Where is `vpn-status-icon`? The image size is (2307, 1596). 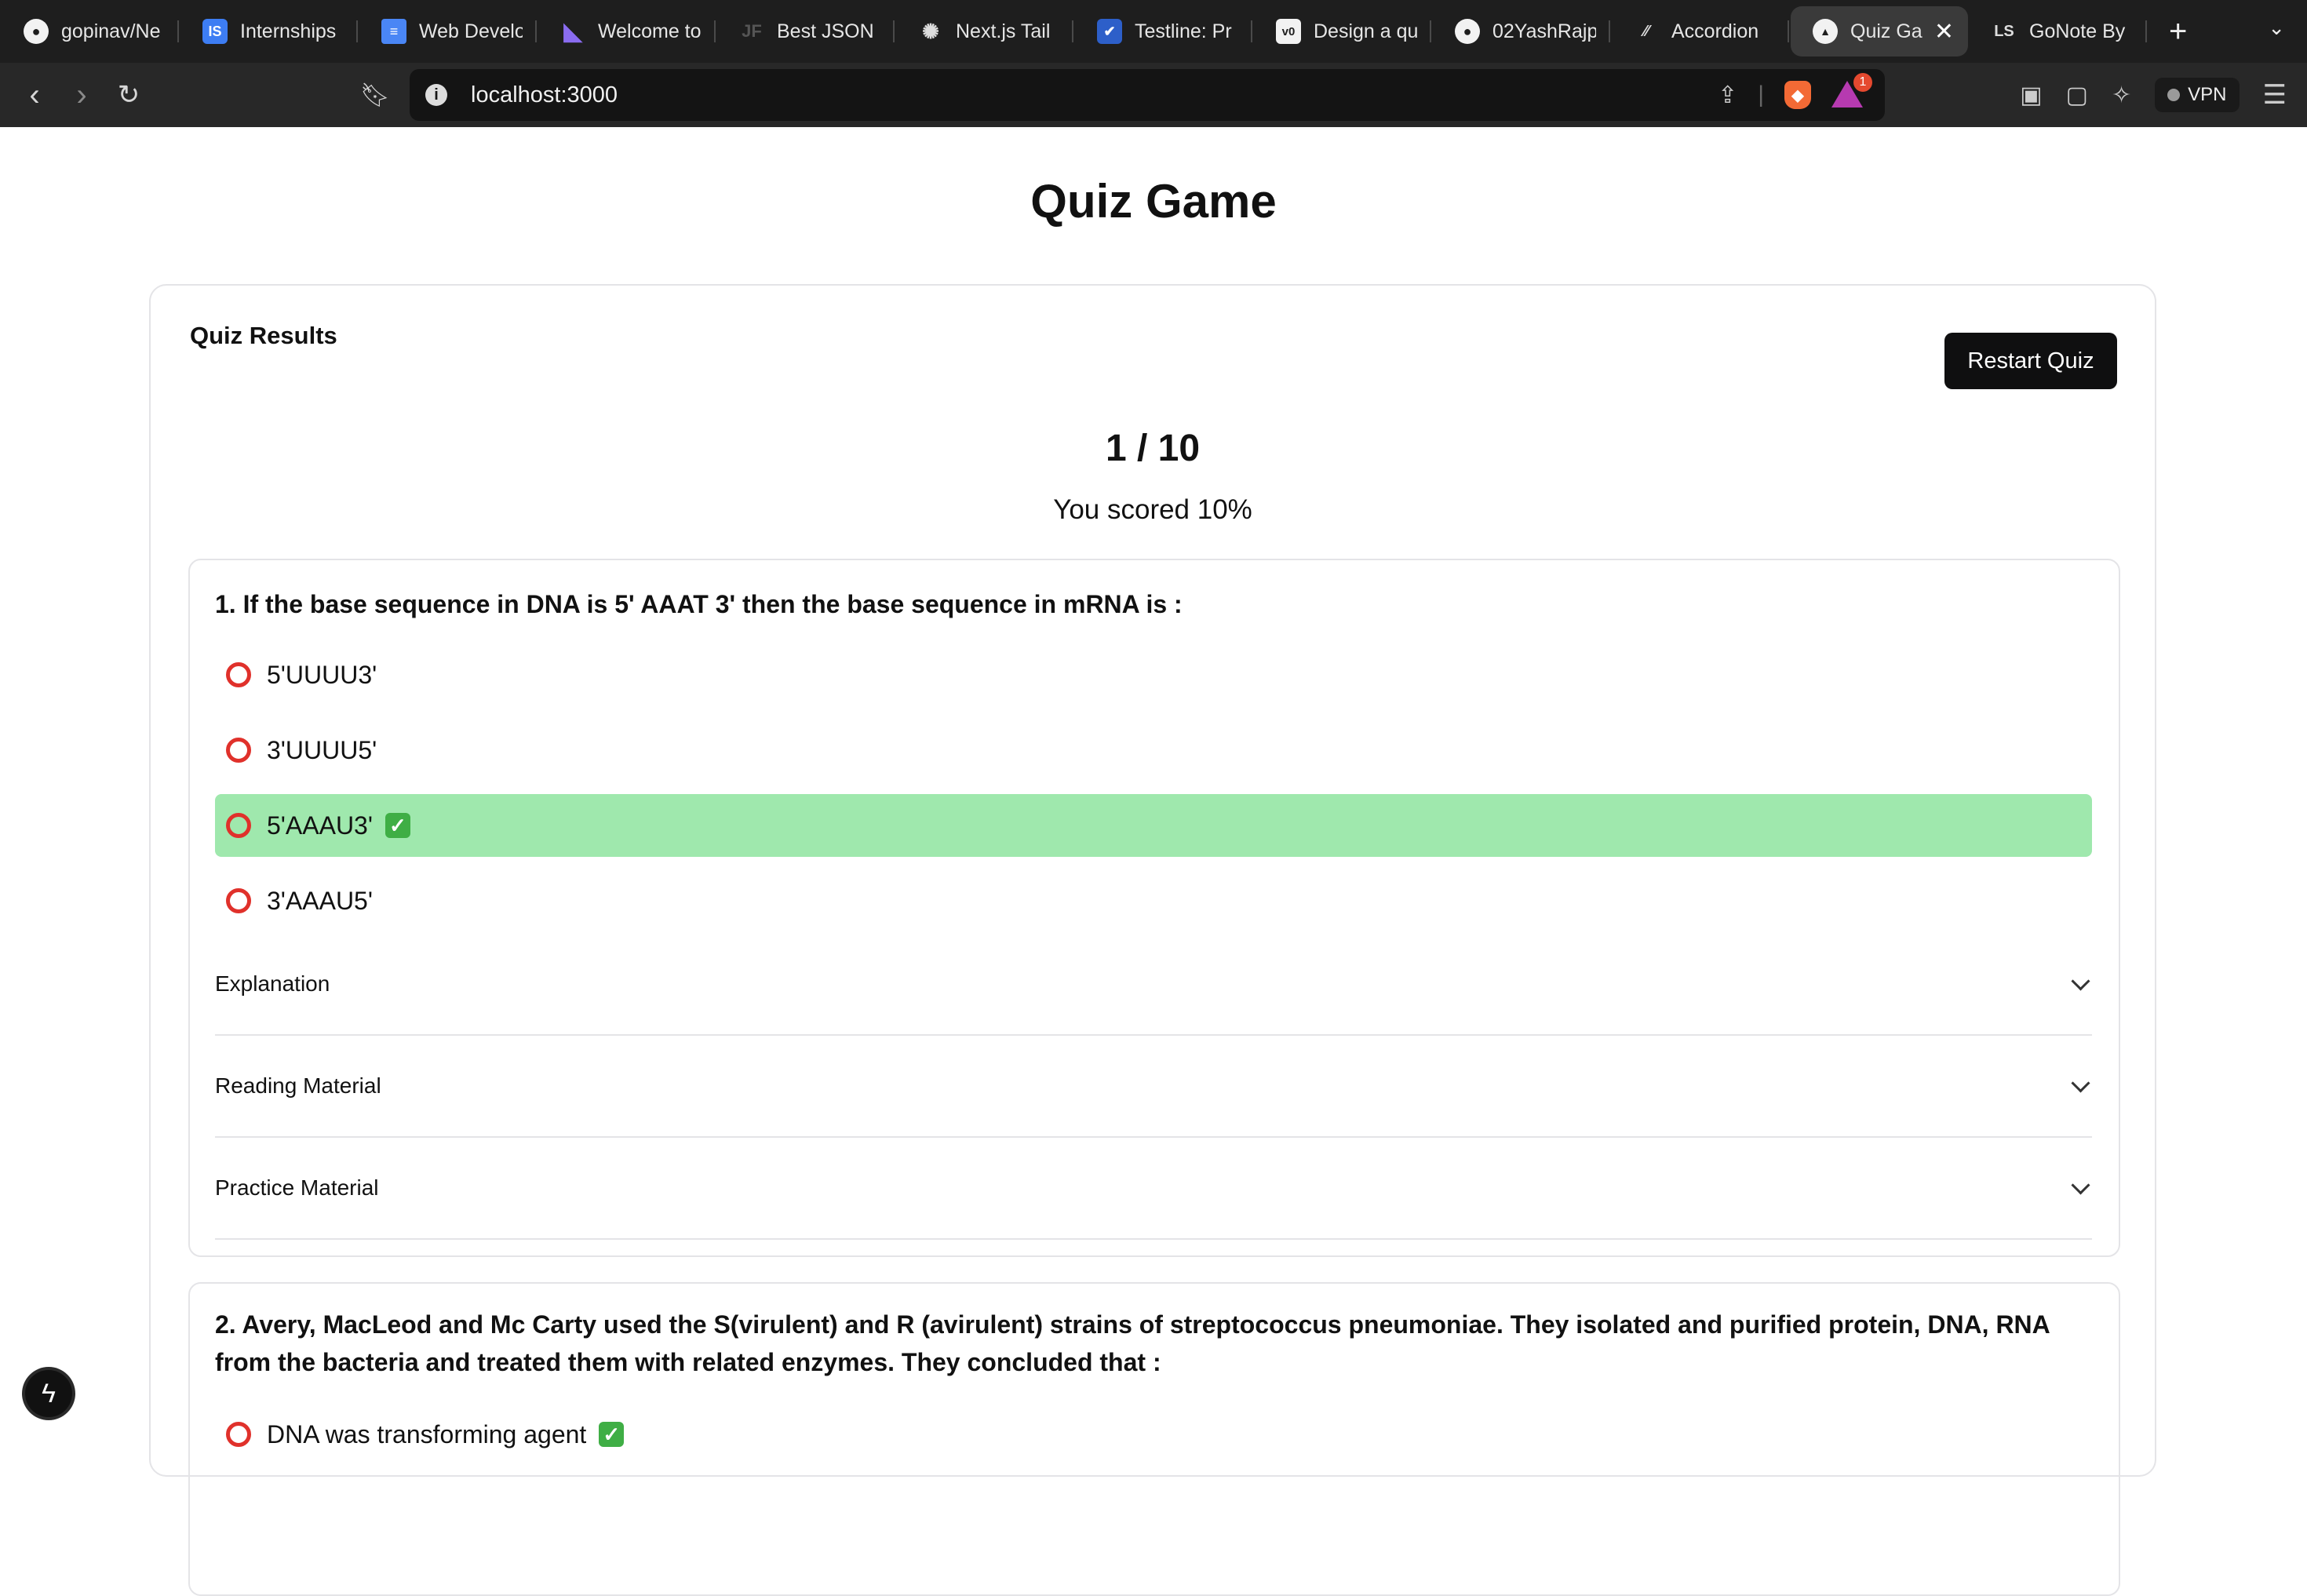
vpn-status-icon is located at coordinates (2174, 95).